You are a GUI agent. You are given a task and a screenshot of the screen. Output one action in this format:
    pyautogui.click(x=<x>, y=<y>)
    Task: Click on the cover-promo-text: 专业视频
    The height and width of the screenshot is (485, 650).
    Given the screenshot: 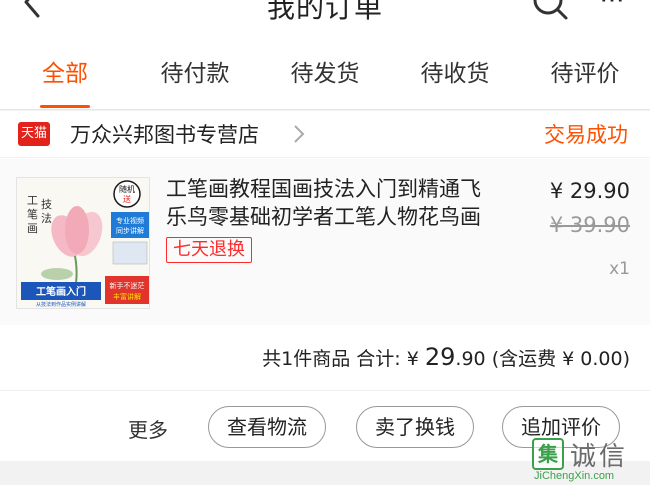 What is the action you would take?
    pyautogui.click(x=130, y=220)
    